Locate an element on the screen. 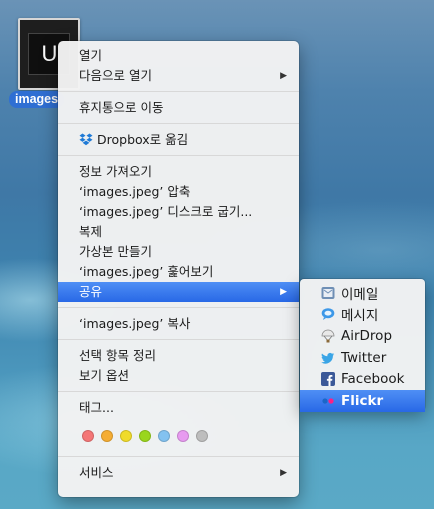 The height and width of the screenshot is (509, 434). tag-purple-dot is located at coordinates (183, 436).